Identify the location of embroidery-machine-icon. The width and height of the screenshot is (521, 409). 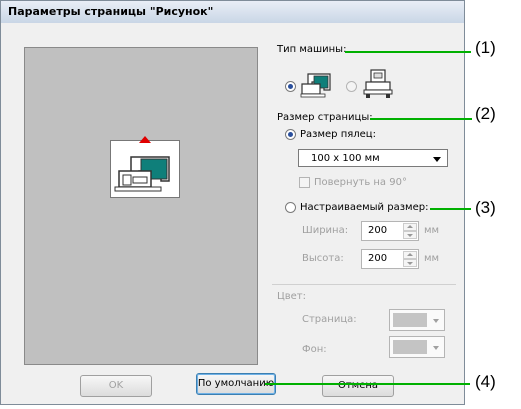
(142, 174).